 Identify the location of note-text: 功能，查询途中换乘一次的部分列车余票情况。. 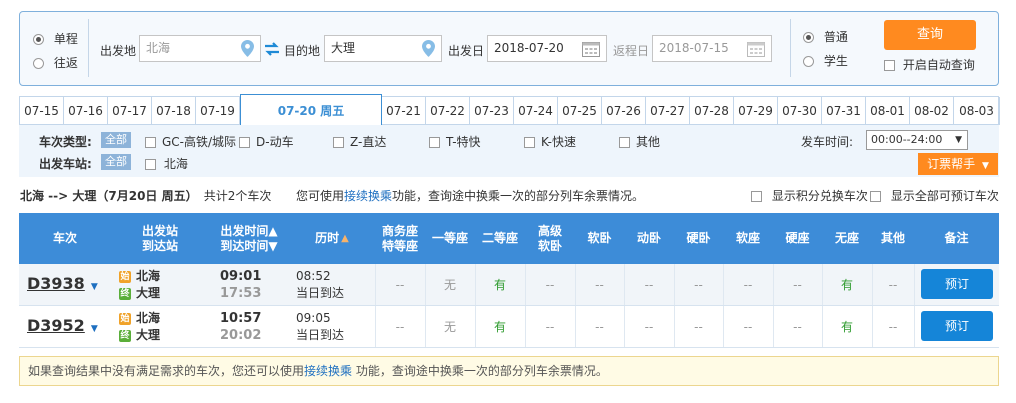
(480, 371).